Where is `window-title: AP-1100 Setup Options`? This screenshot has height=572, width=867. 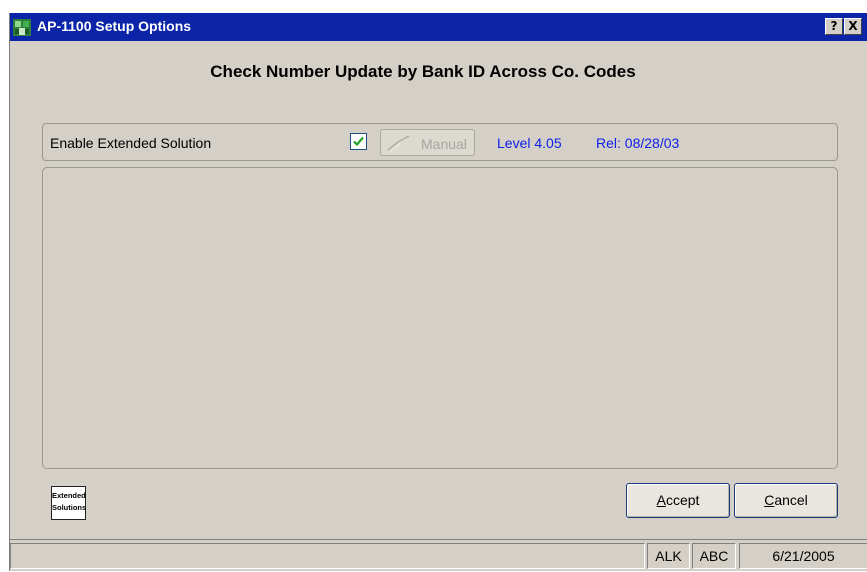
window-title: AP-1100 Setup Options is located at coordinates (114, 26).